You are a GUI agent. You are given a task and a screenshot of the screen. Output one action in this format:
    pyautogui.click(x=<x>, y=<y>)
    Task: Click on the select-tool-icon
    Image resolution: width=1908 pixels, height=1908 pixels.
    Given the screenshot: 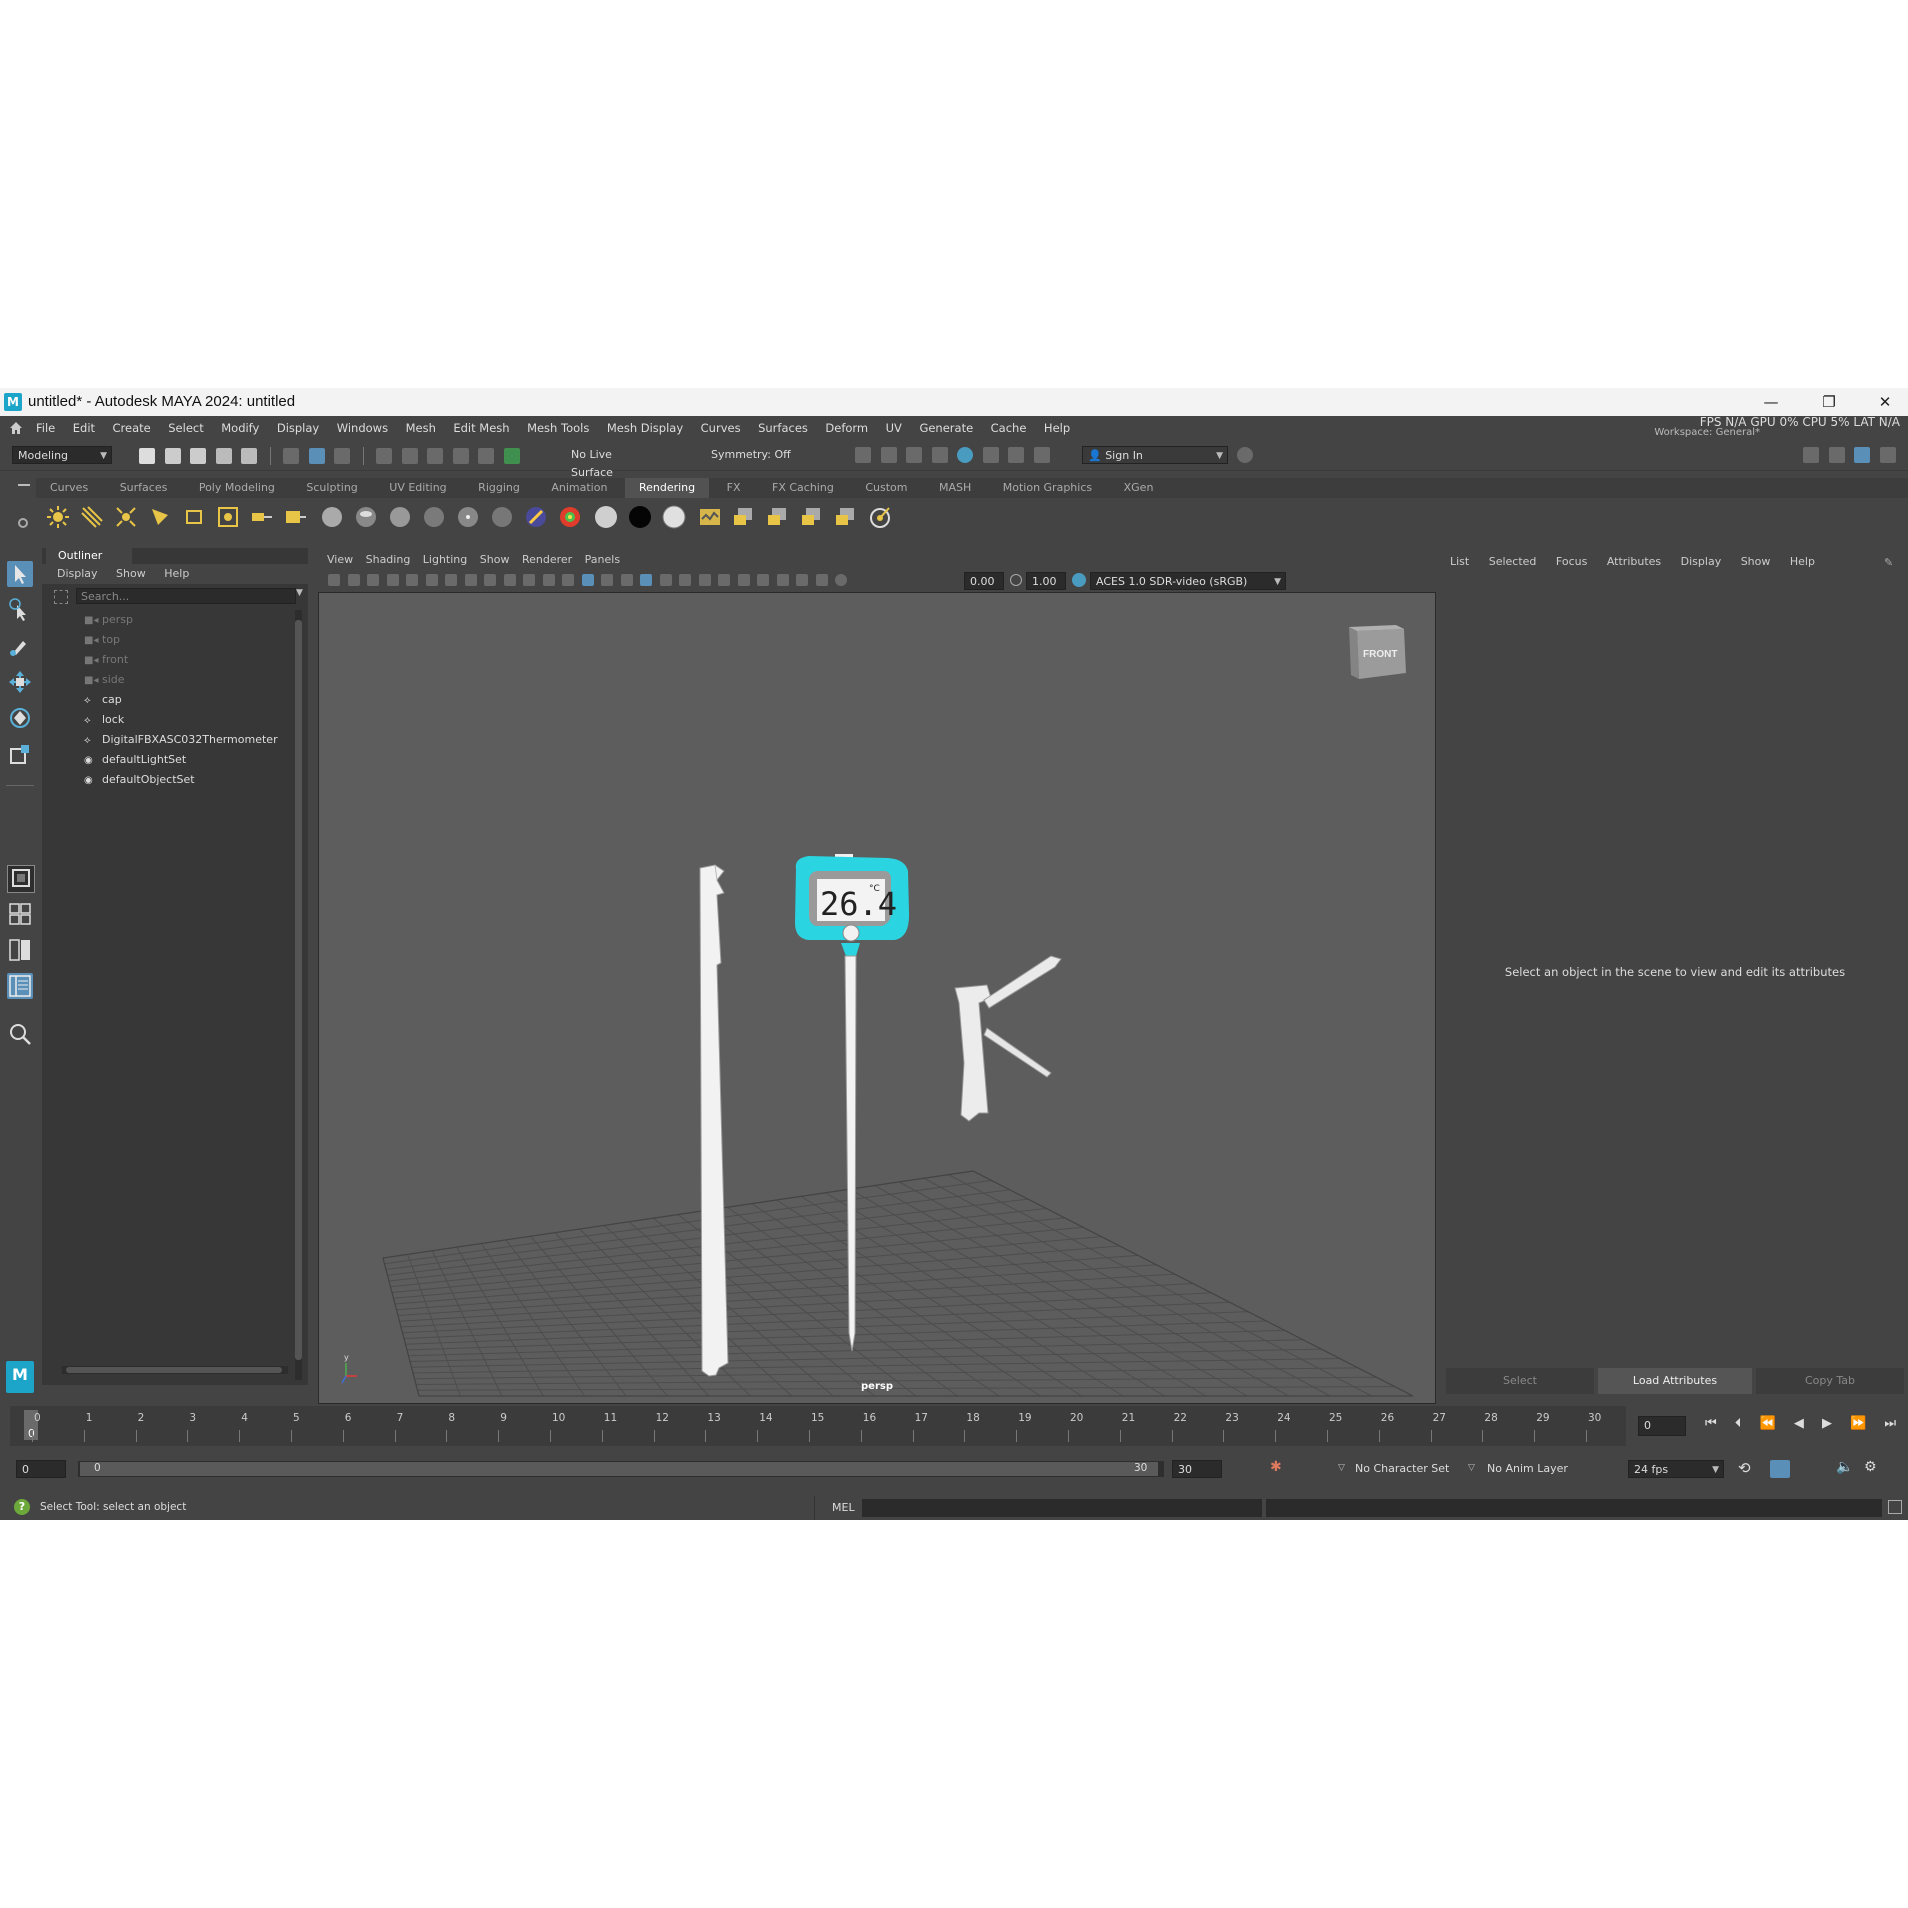 What is the action you would take?
    pyautogui.click(x=20, y=574)
    